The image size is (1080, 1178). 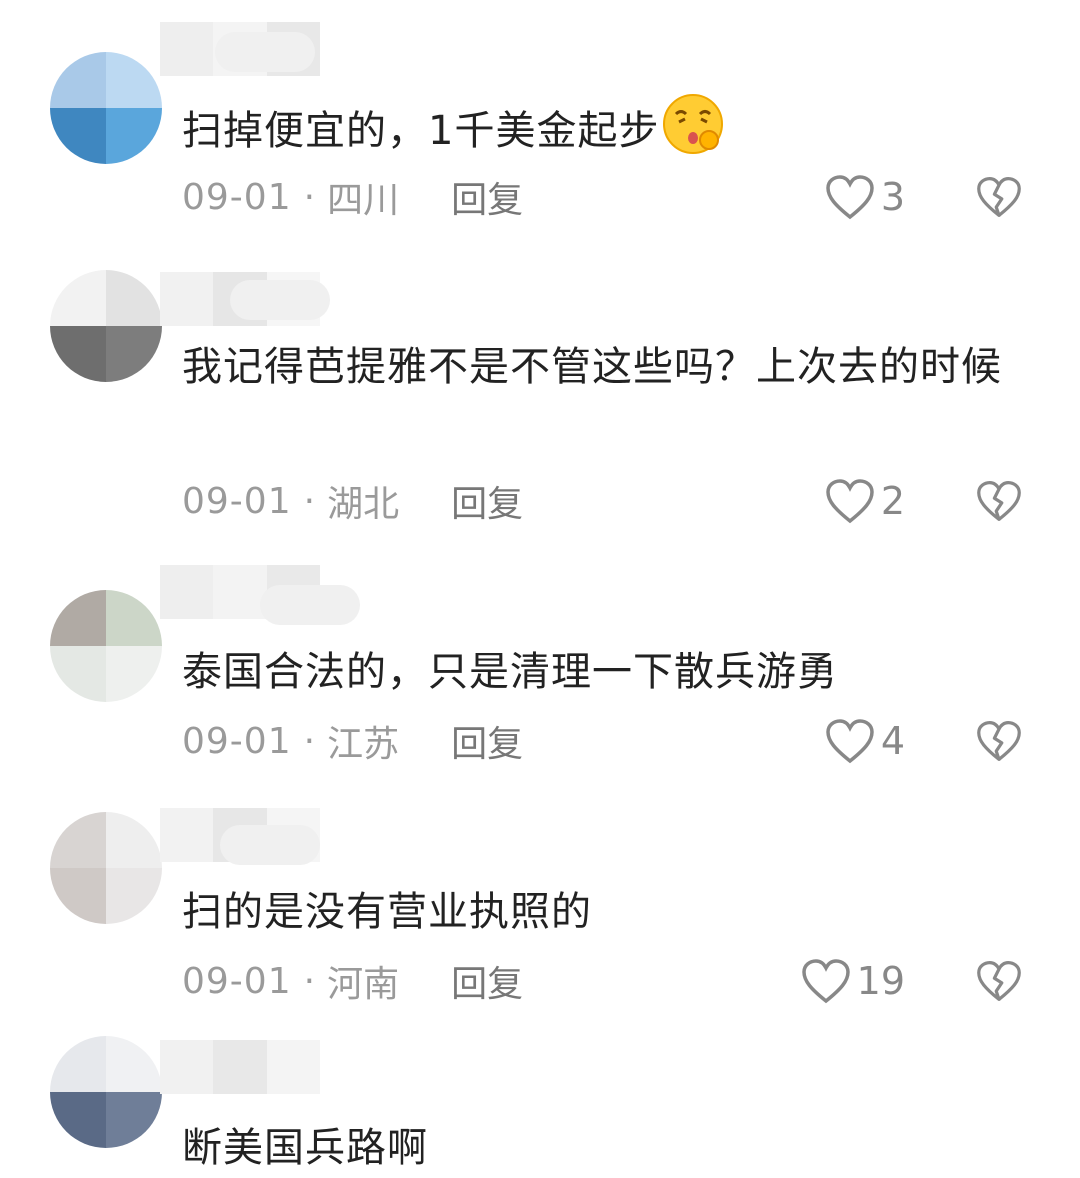 I want to click on comment-location: 湖北, so click(x=363, y=504).